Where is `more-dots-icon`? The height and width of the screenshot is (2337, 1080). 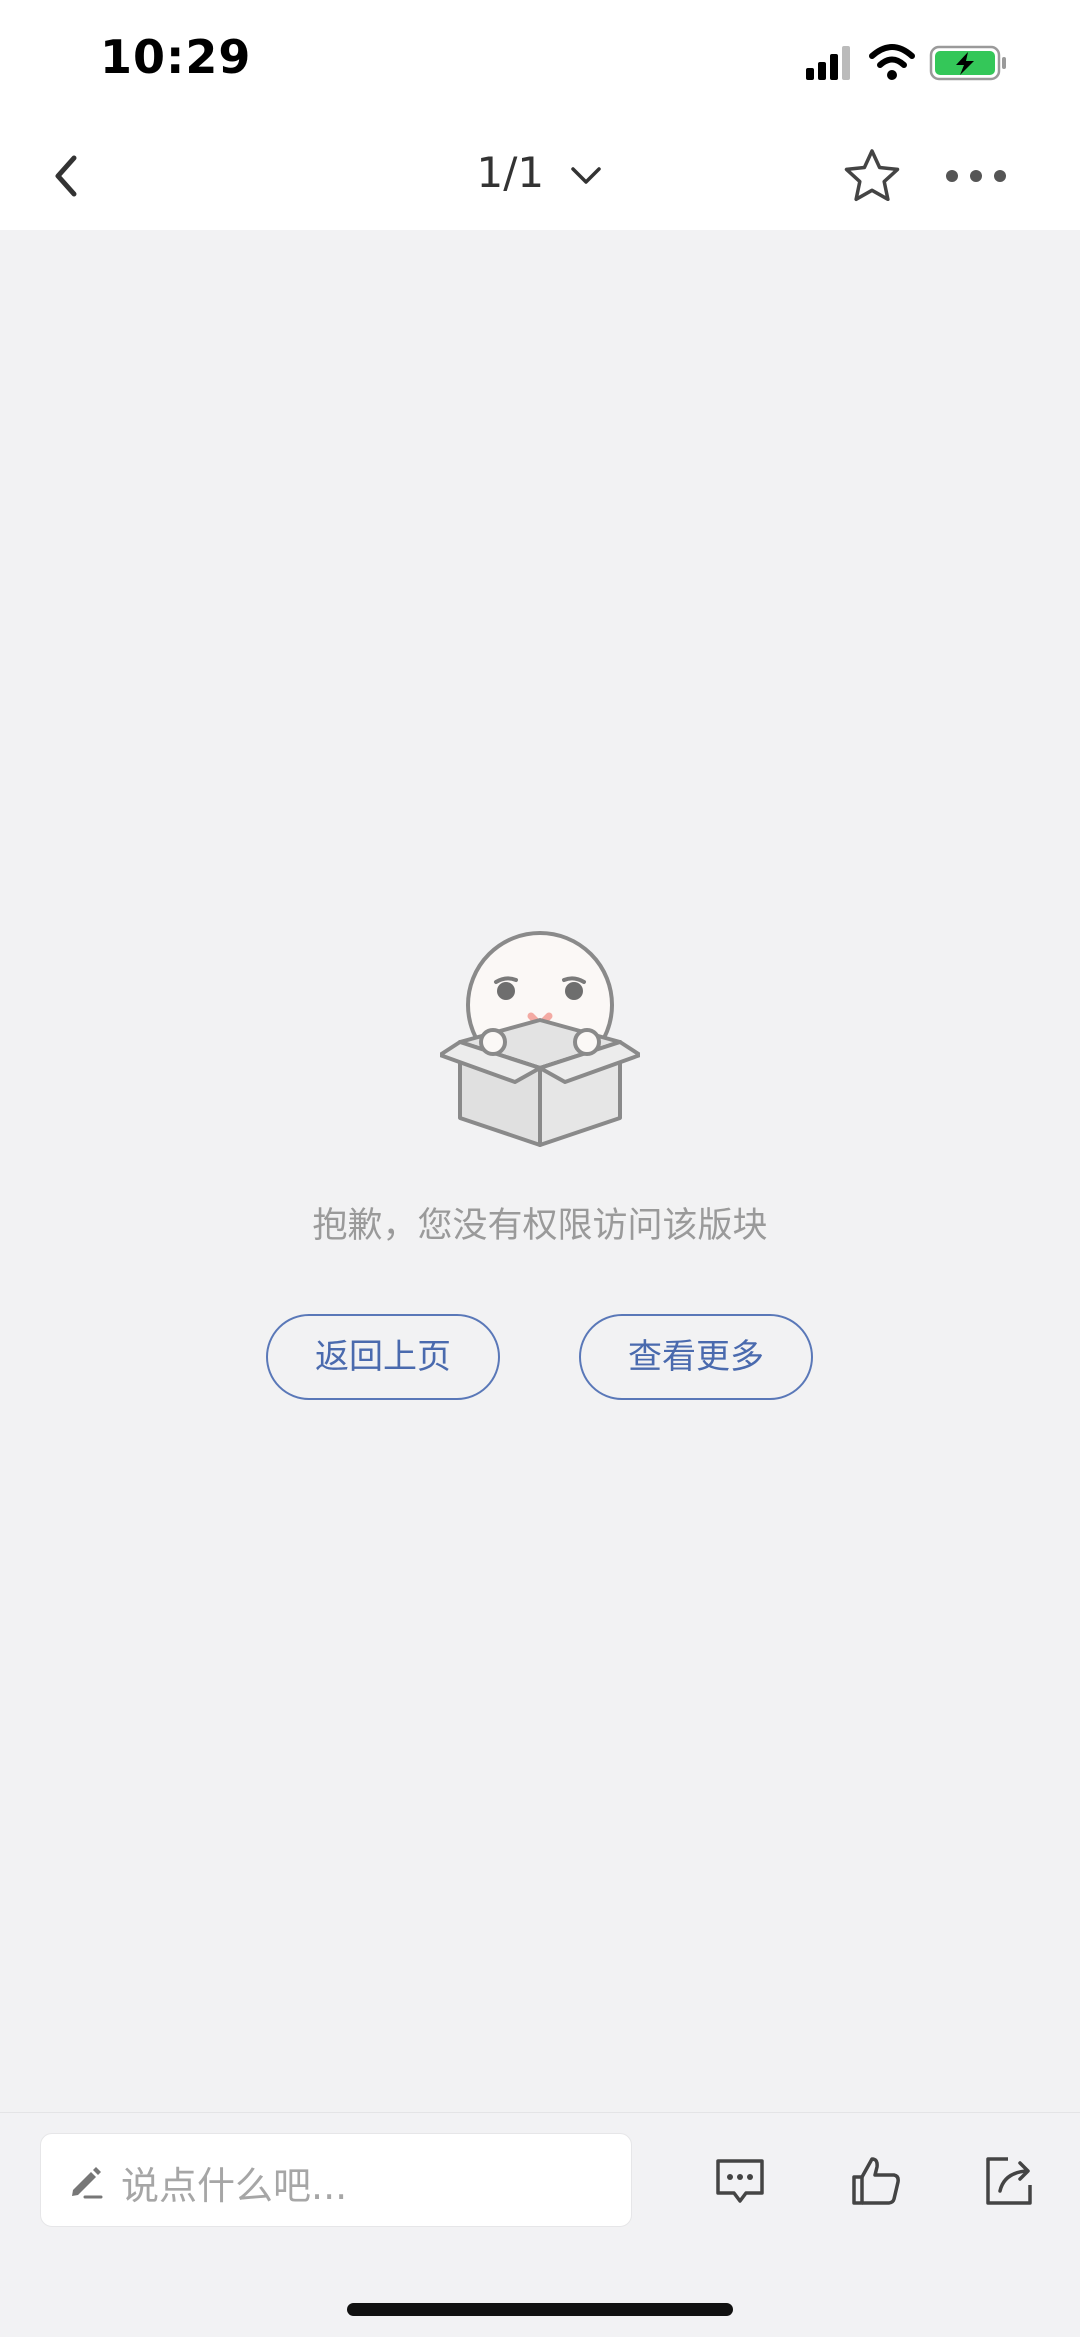 more-dots-icon is located at coordinates (976, 176).